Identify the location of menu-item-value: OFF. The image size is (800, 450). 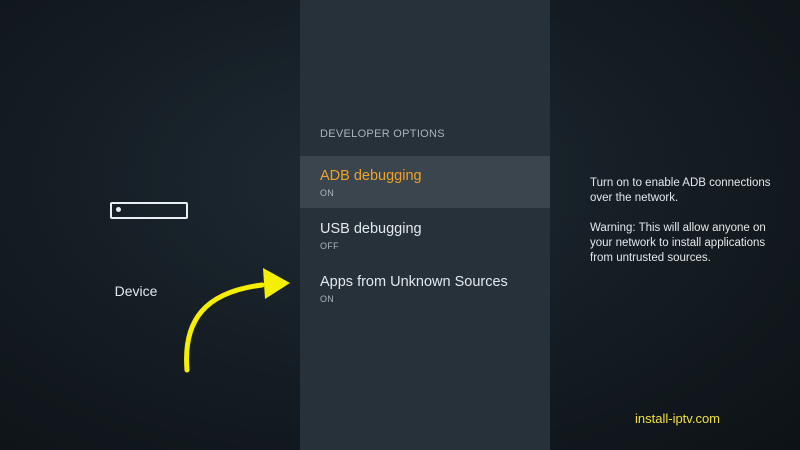
(329, 246).